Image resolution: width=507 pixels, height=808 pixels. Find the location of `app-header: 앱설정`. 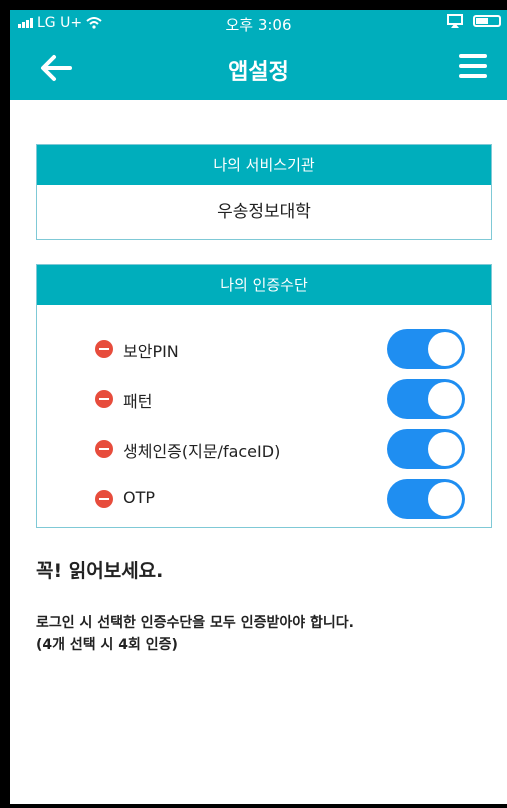

app-header: 앱설정 is located at coordinates (258, 68).